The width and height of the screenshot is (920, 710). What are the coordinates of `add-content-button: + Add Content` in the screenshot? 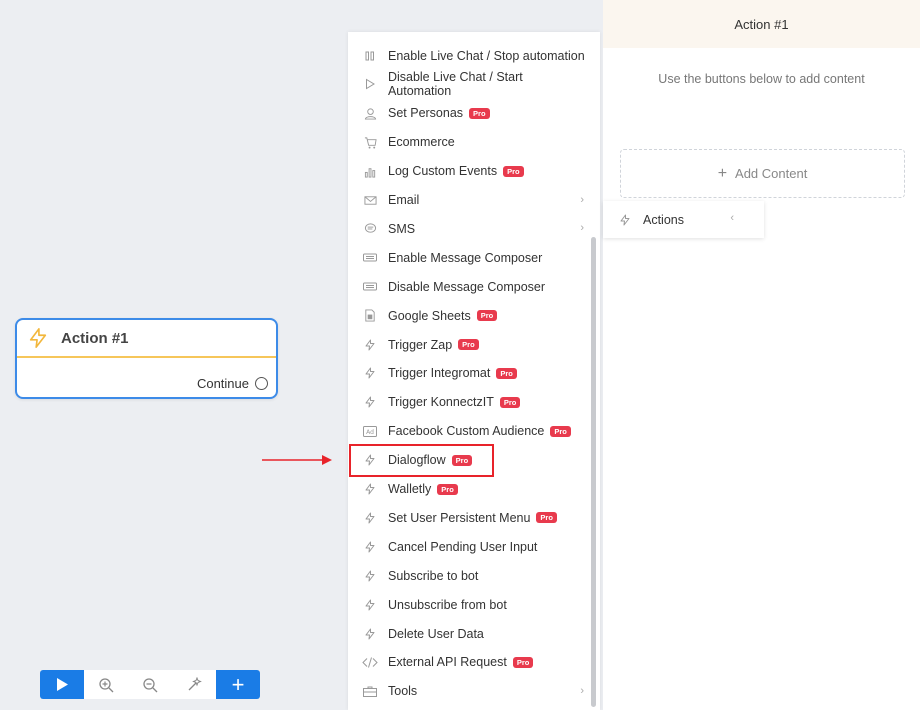 It's located at (762, 173).